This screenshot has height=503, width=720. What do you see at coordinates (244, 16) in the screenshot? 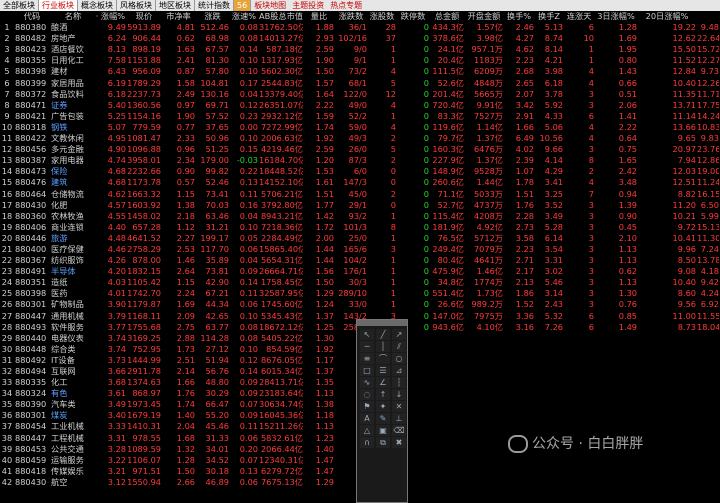
I see `column-header-8: 涨速%` at bounding box center [244, 16].